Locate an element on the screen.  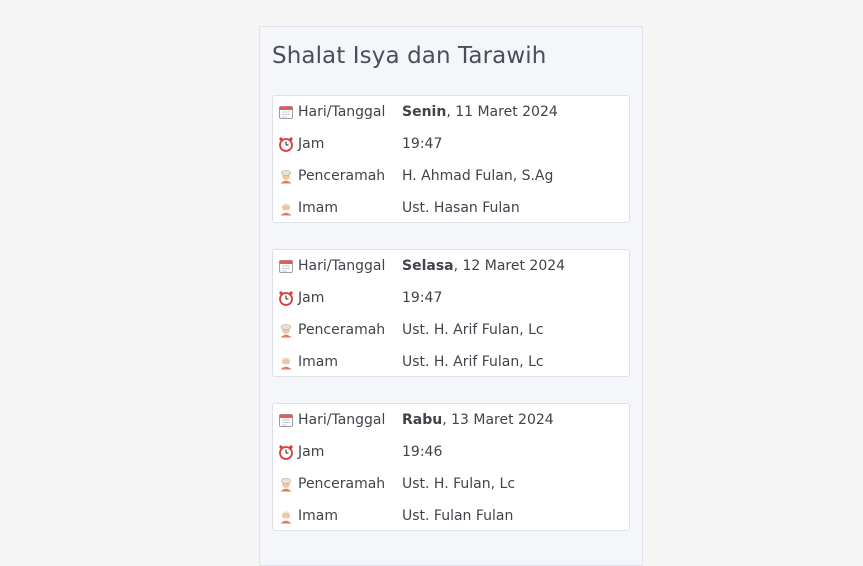
row-date: Hari/Tanggal Selasa, 12 Maret 2024 is located at coordinates (451, 266).